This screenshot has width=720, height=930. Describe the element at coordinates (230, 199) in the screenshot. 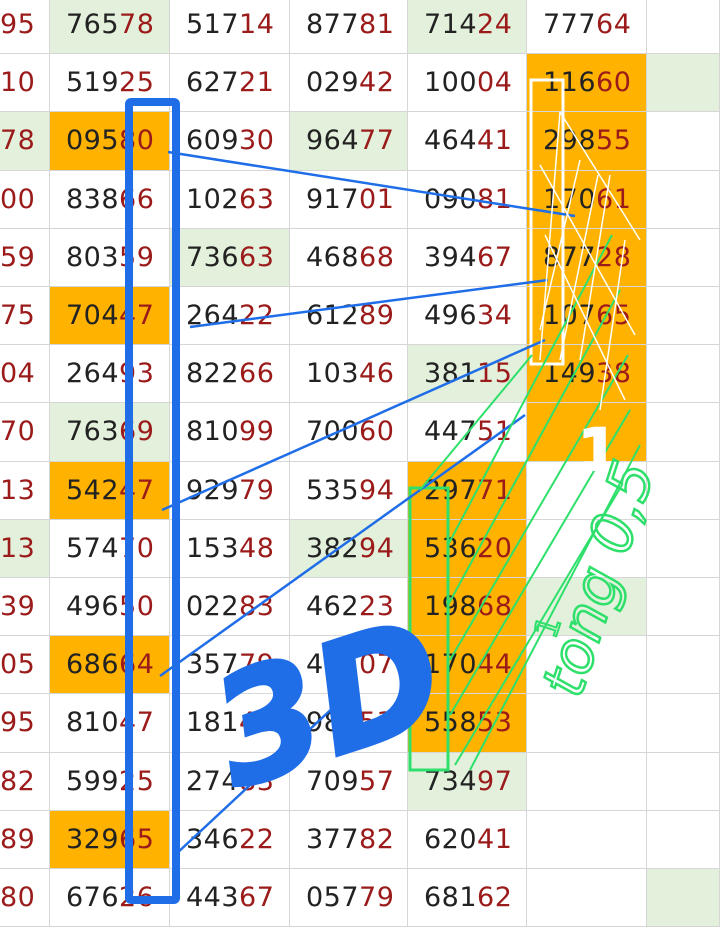

I see `table-cell: 102 63` at that location.